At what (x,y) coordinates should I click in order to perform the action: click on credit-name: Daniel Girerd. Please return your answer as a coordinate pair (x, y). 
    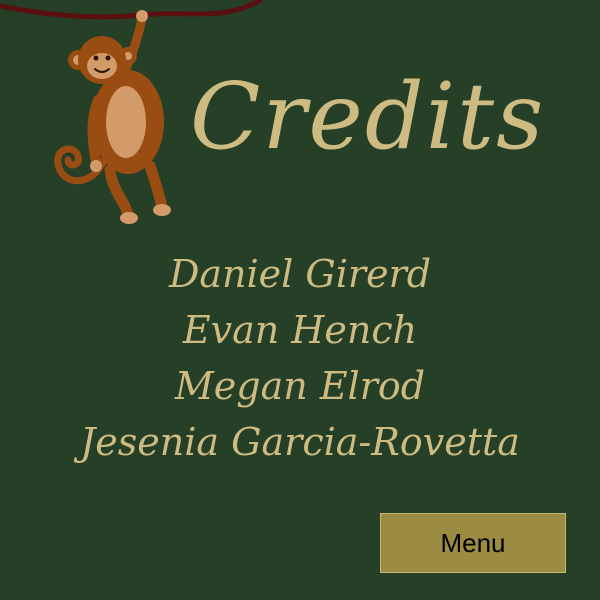
    Looking at the image, I should click on (300, 274).